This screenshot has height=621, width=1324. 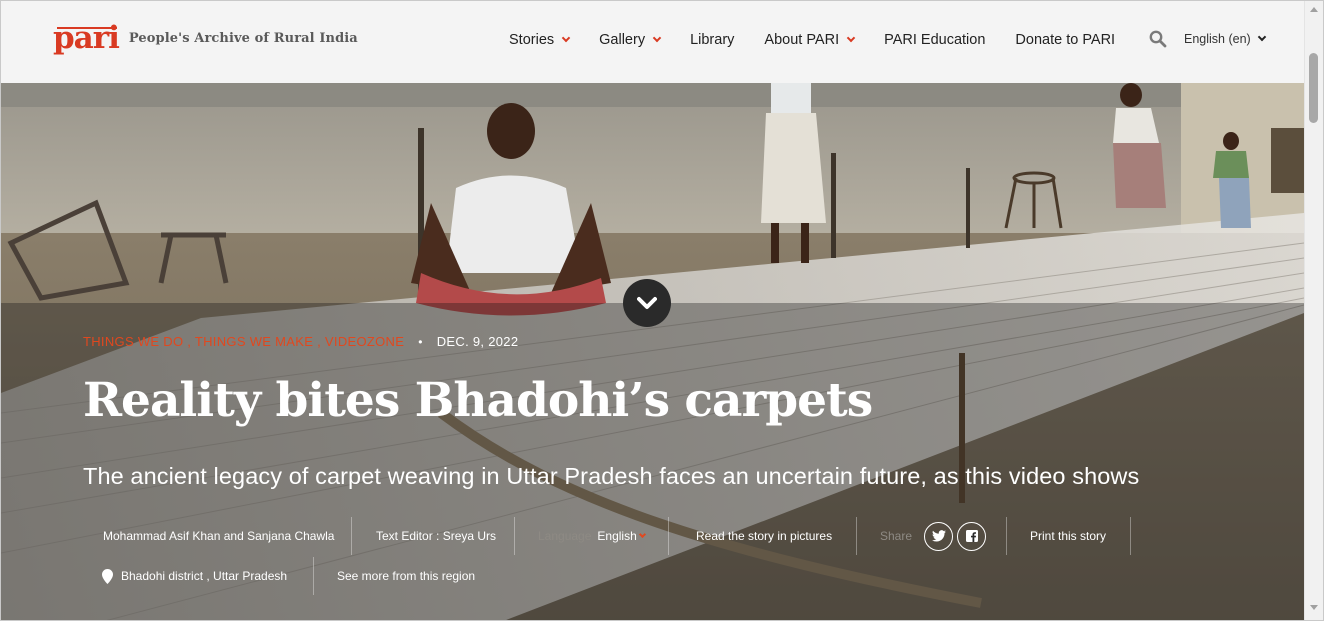 What do you see at coordinates (478, 400) in the screenshot?
I see `story-title: Reality bites Bhadohi’s carpets` at bounding box center [478, 400].